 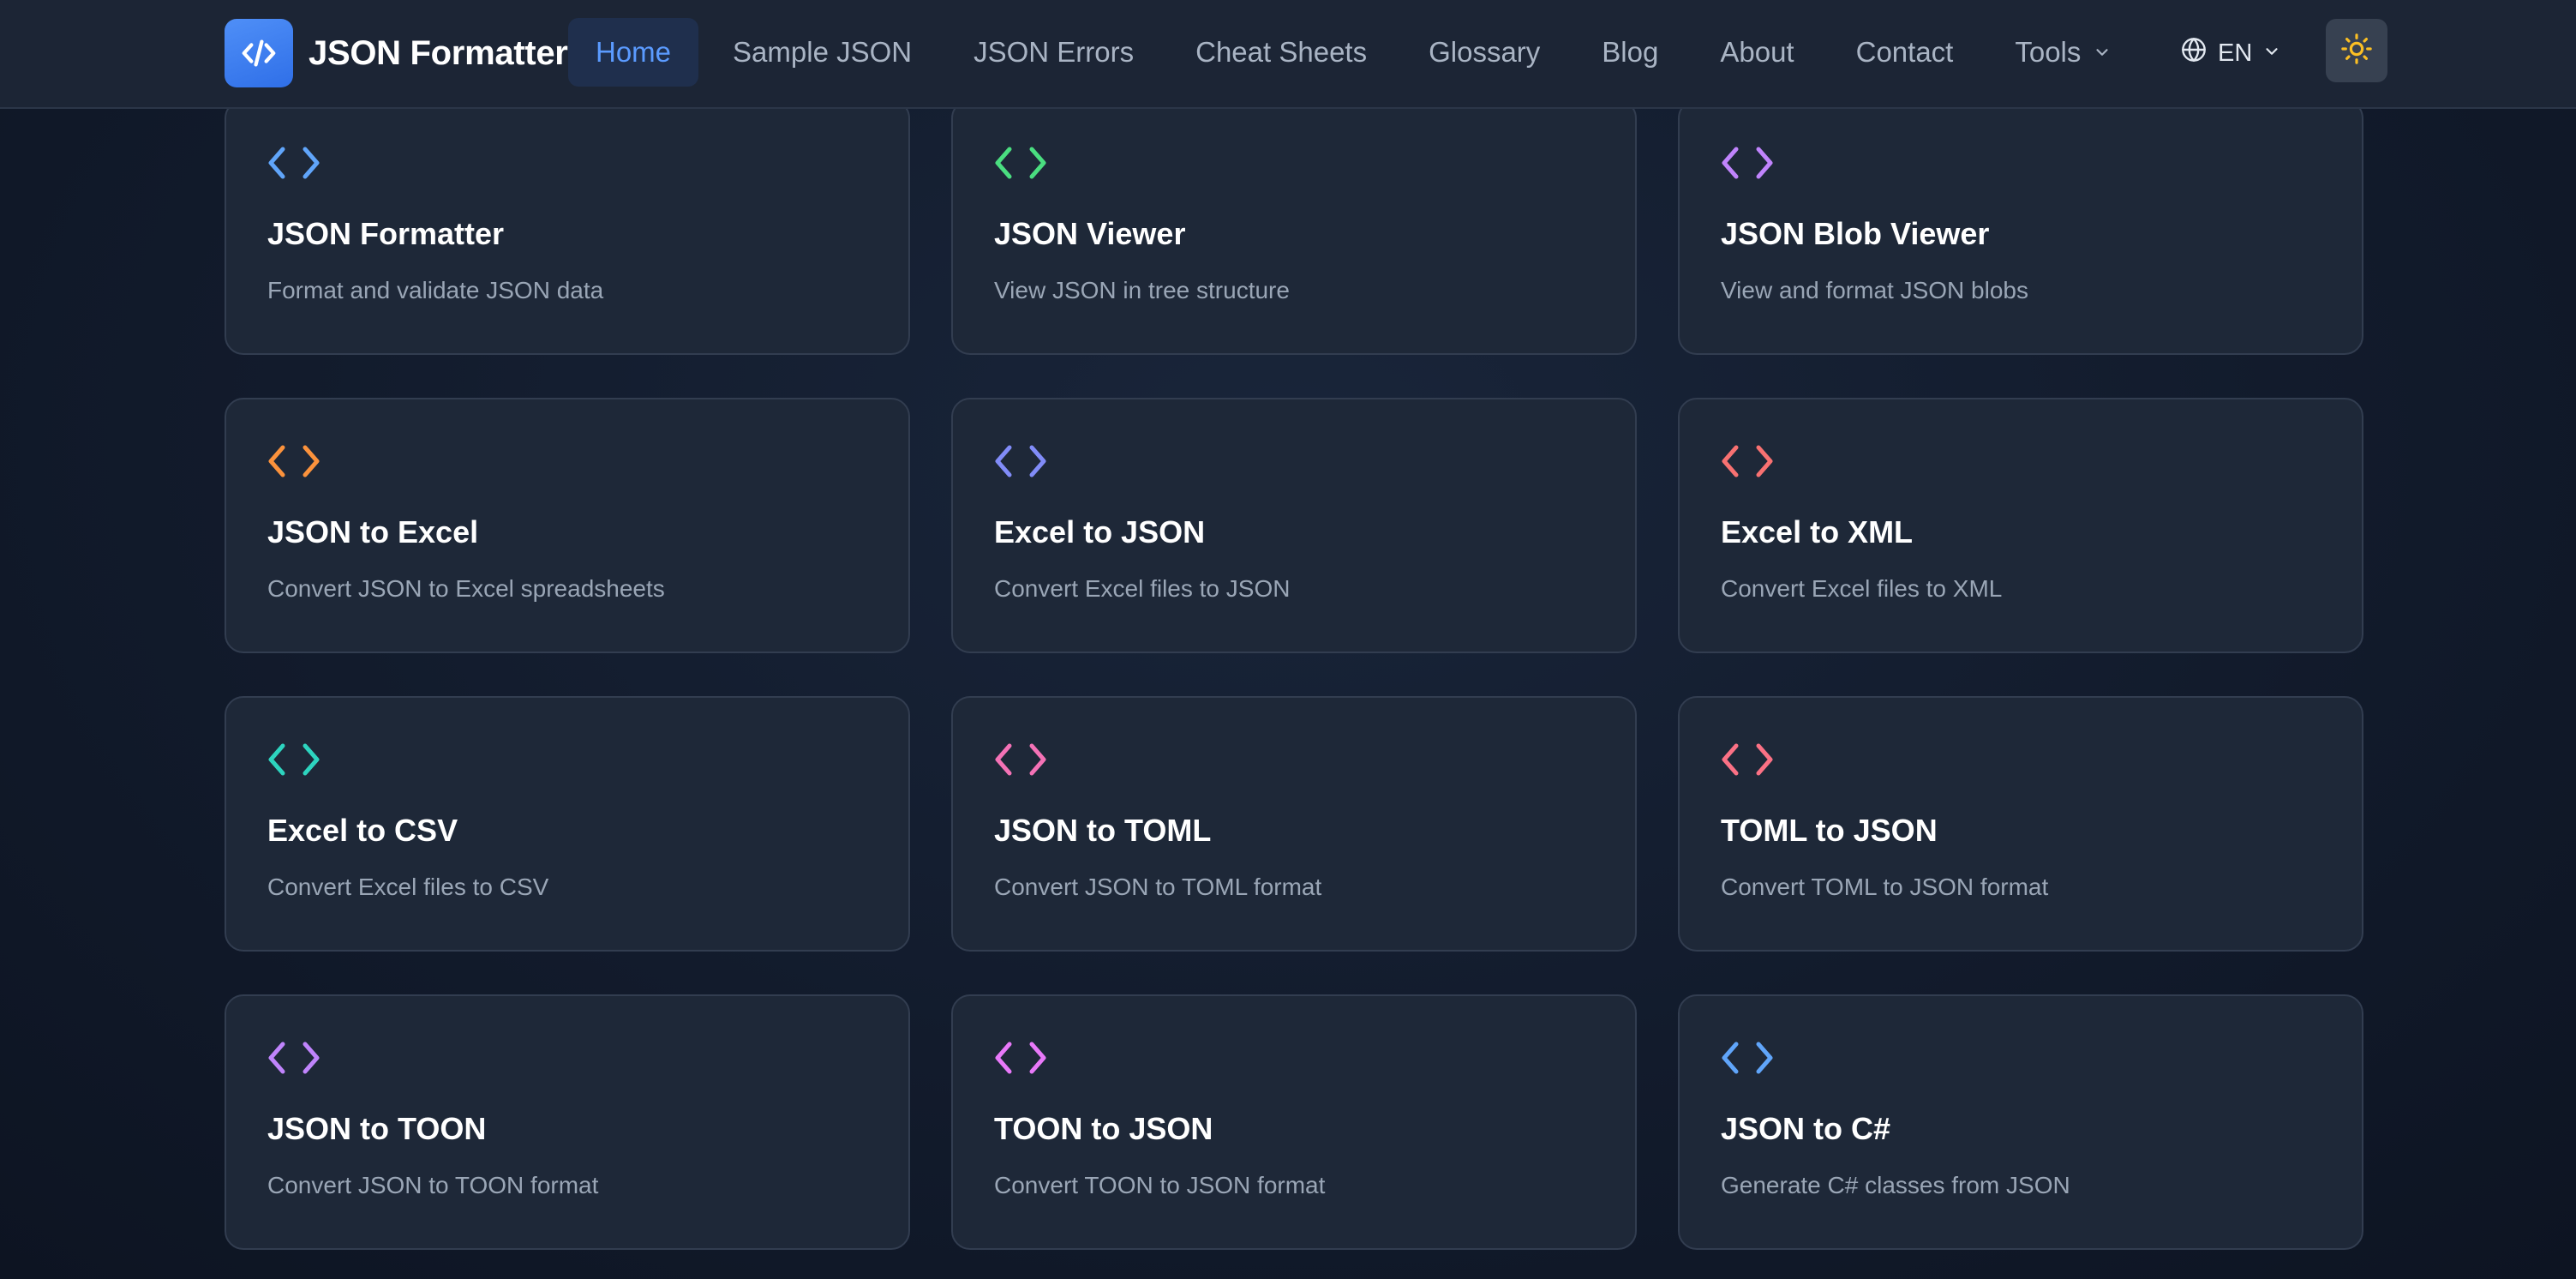 I want to click on tool-card-toml-to-json: TOML to JSON Convert TOML to JSON format, so click(x=2020, y=824).